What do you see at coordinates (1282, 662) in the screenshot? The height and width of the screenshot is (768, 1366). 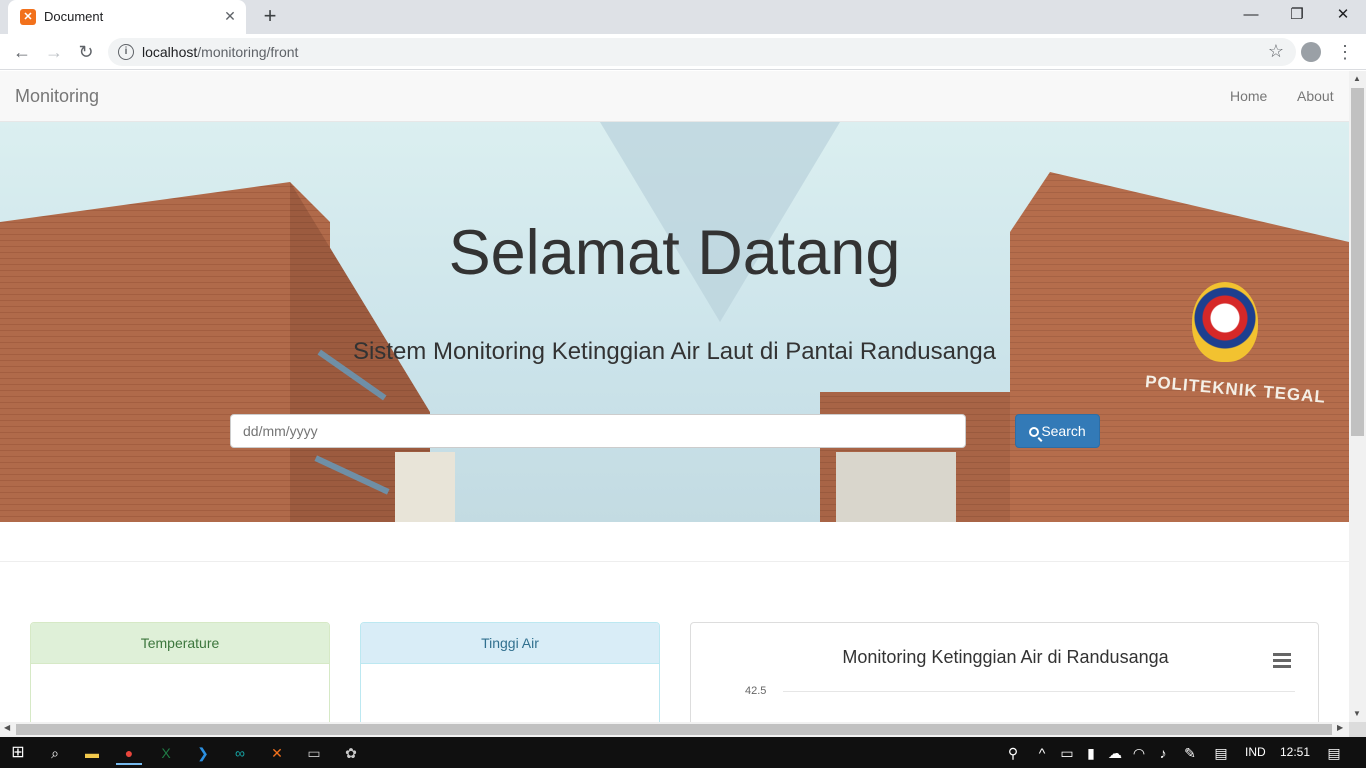 I see `chart-menu-icon` at bounding box center [1282, 662].